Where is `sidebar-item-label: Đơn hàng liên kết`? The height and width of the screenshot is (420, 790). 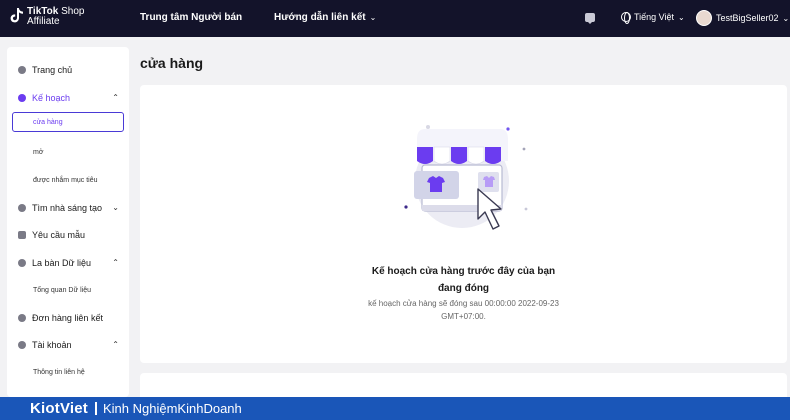 sidebar-item-label: Đơn hàng liên kết is located at coordinates (67, 318).